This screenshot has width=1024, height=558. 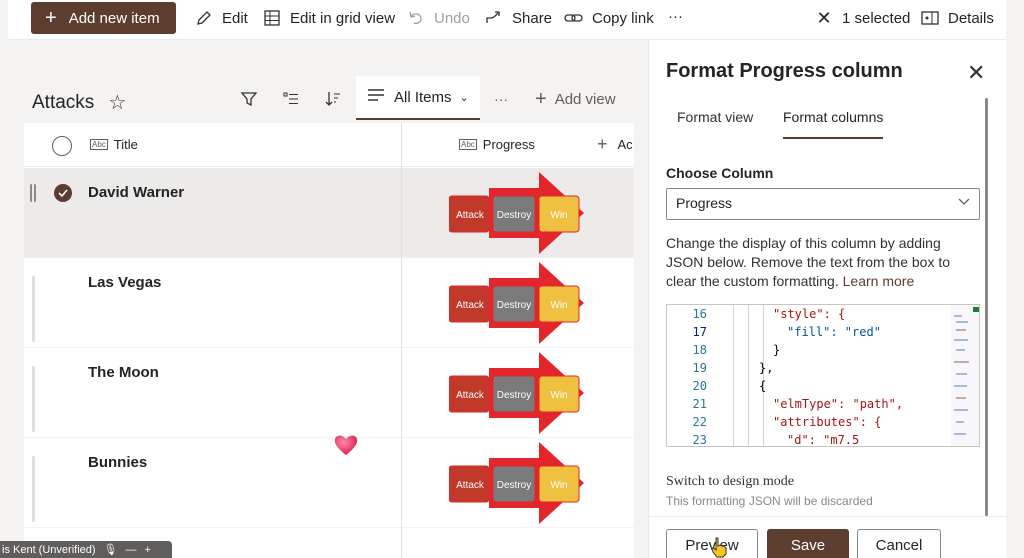 What do you see at coordinates (416, 18) in the screenshot?
I see `undo-icon` at bounding box center [416, 18].